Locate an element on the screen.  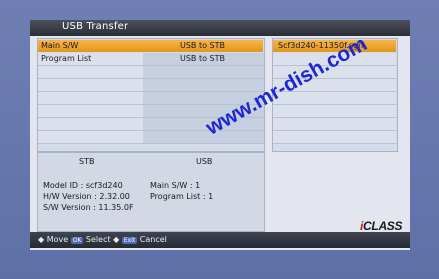
move-hint: Move is located at coordinates (57, 239).